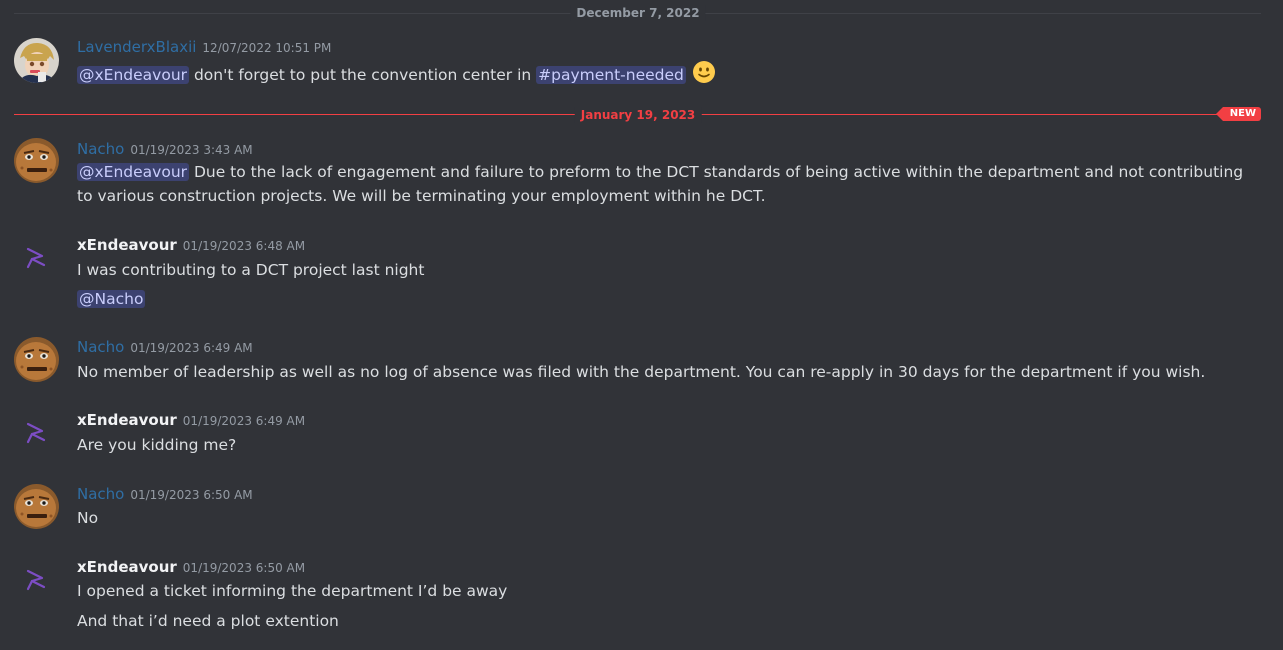  Describe the element at coordinates (1238, 114) in the screenshot. I see `new-badge: NEW` at that location.